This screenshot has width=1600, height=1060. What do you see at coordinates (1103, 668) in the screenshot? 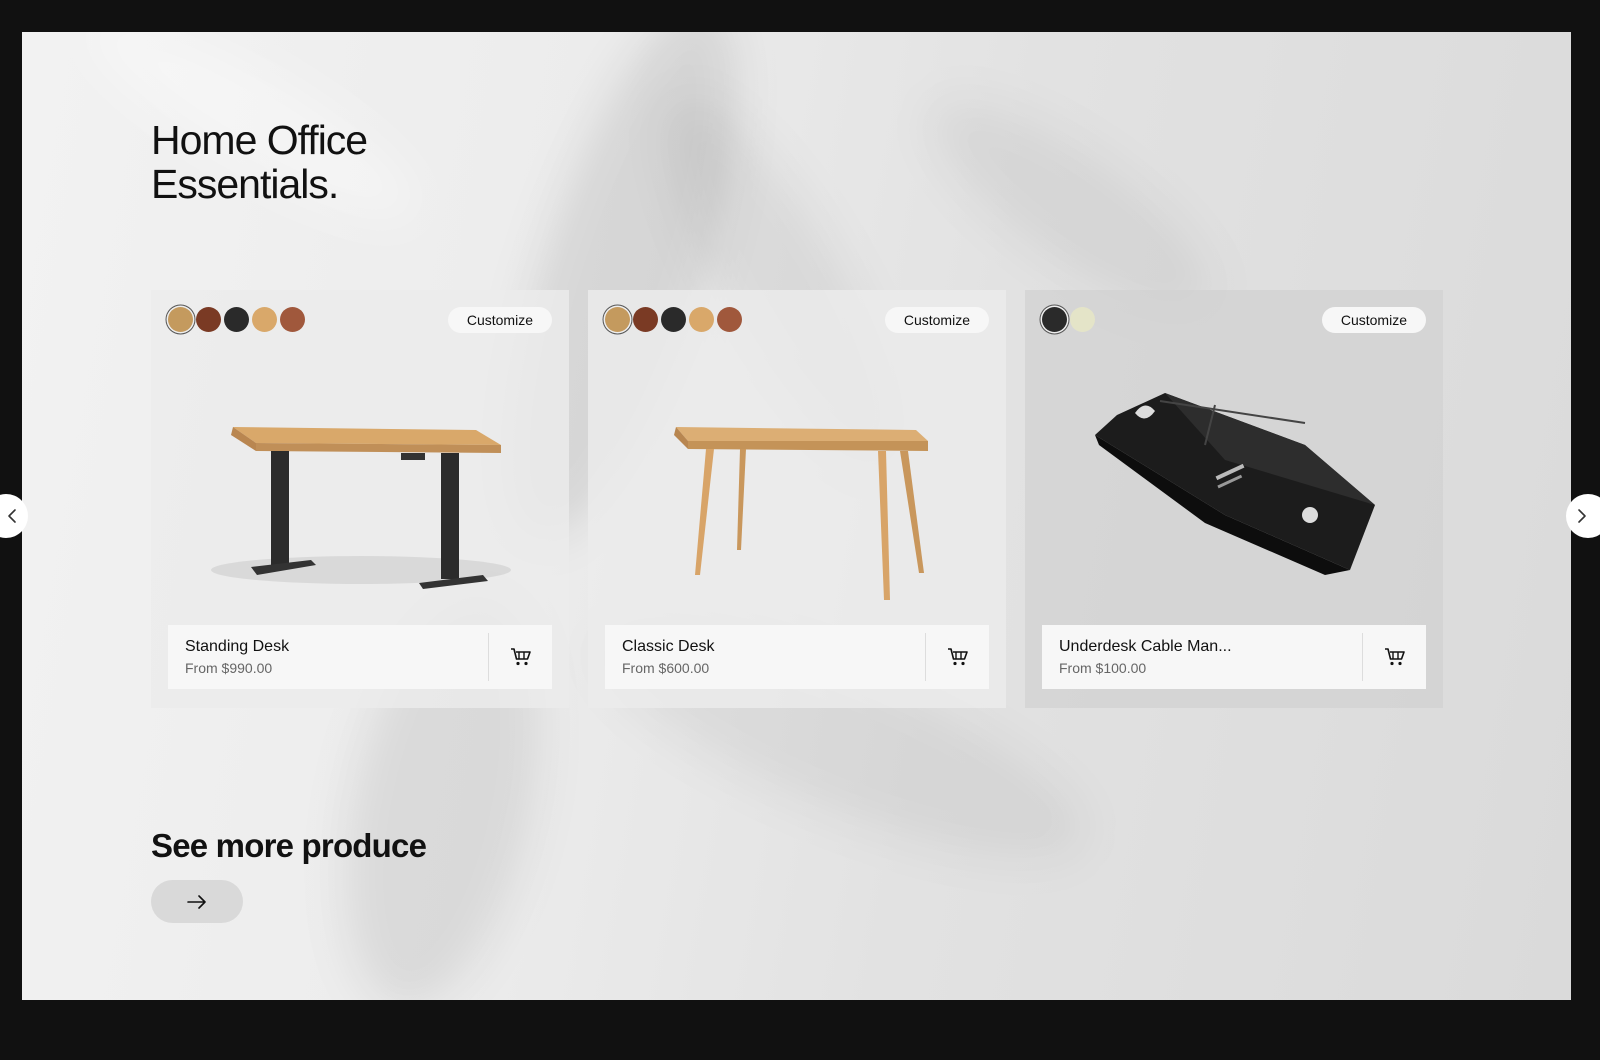
I see `product-price: From $100.00` at bounding box center [1103, 668].